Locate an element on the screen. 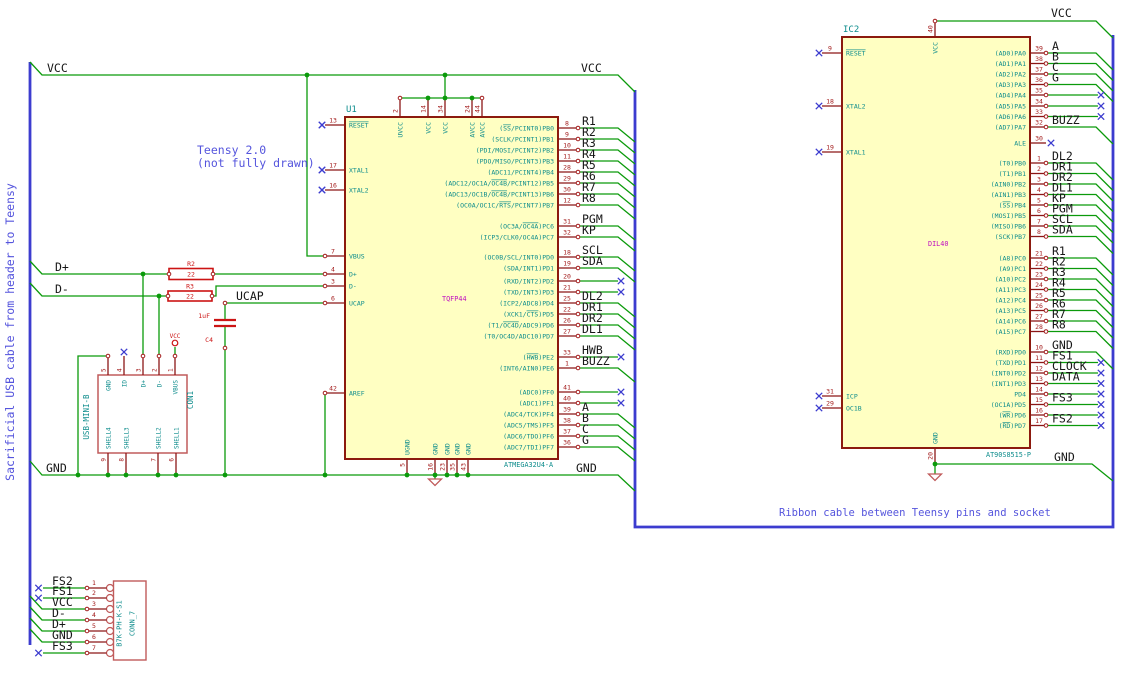  pin-name: (SDA/INT1)PD1 is located at coordinates (528, 269).